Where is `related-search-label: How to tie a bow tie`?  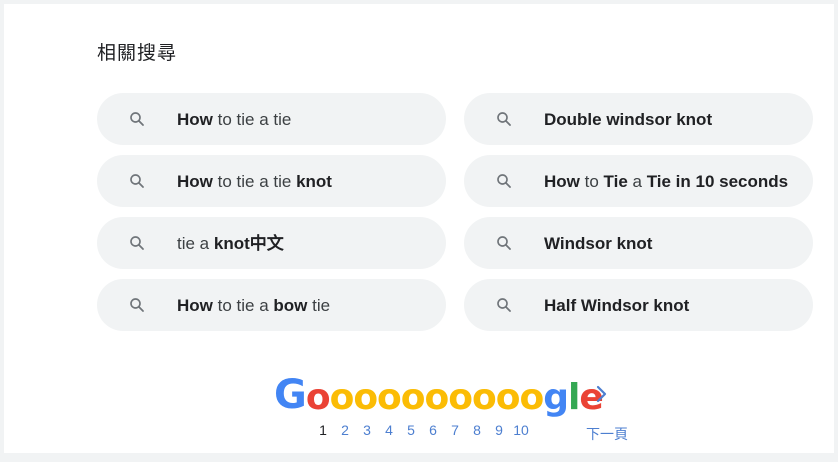
related-search-label: How to tie a bow tie is located at coordinates (263, 305).